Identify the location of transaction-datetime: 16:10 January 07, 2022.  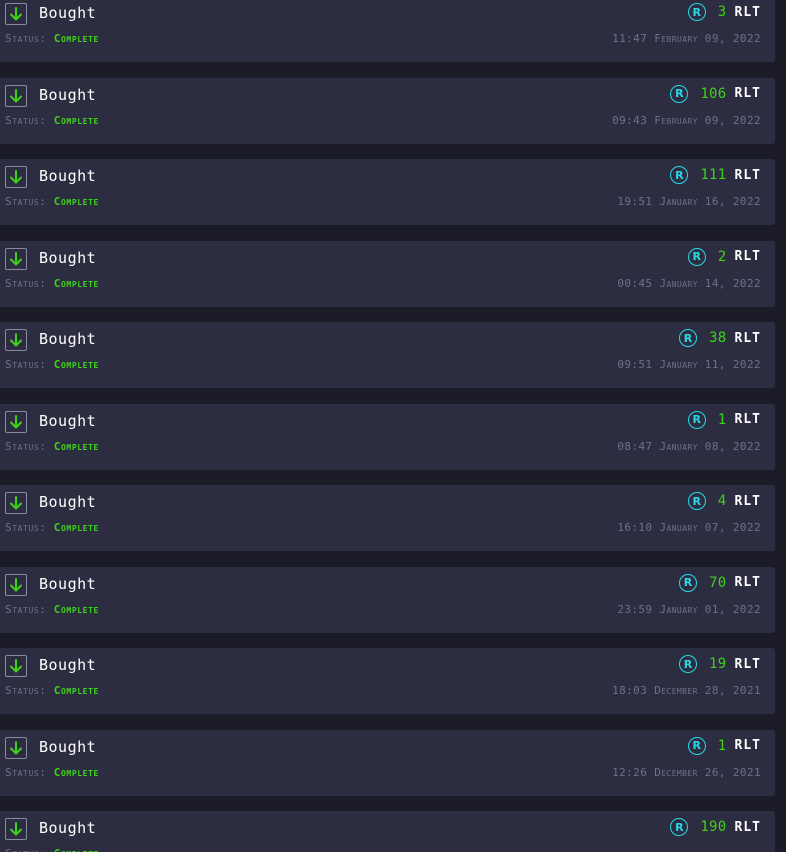
(689, 527).